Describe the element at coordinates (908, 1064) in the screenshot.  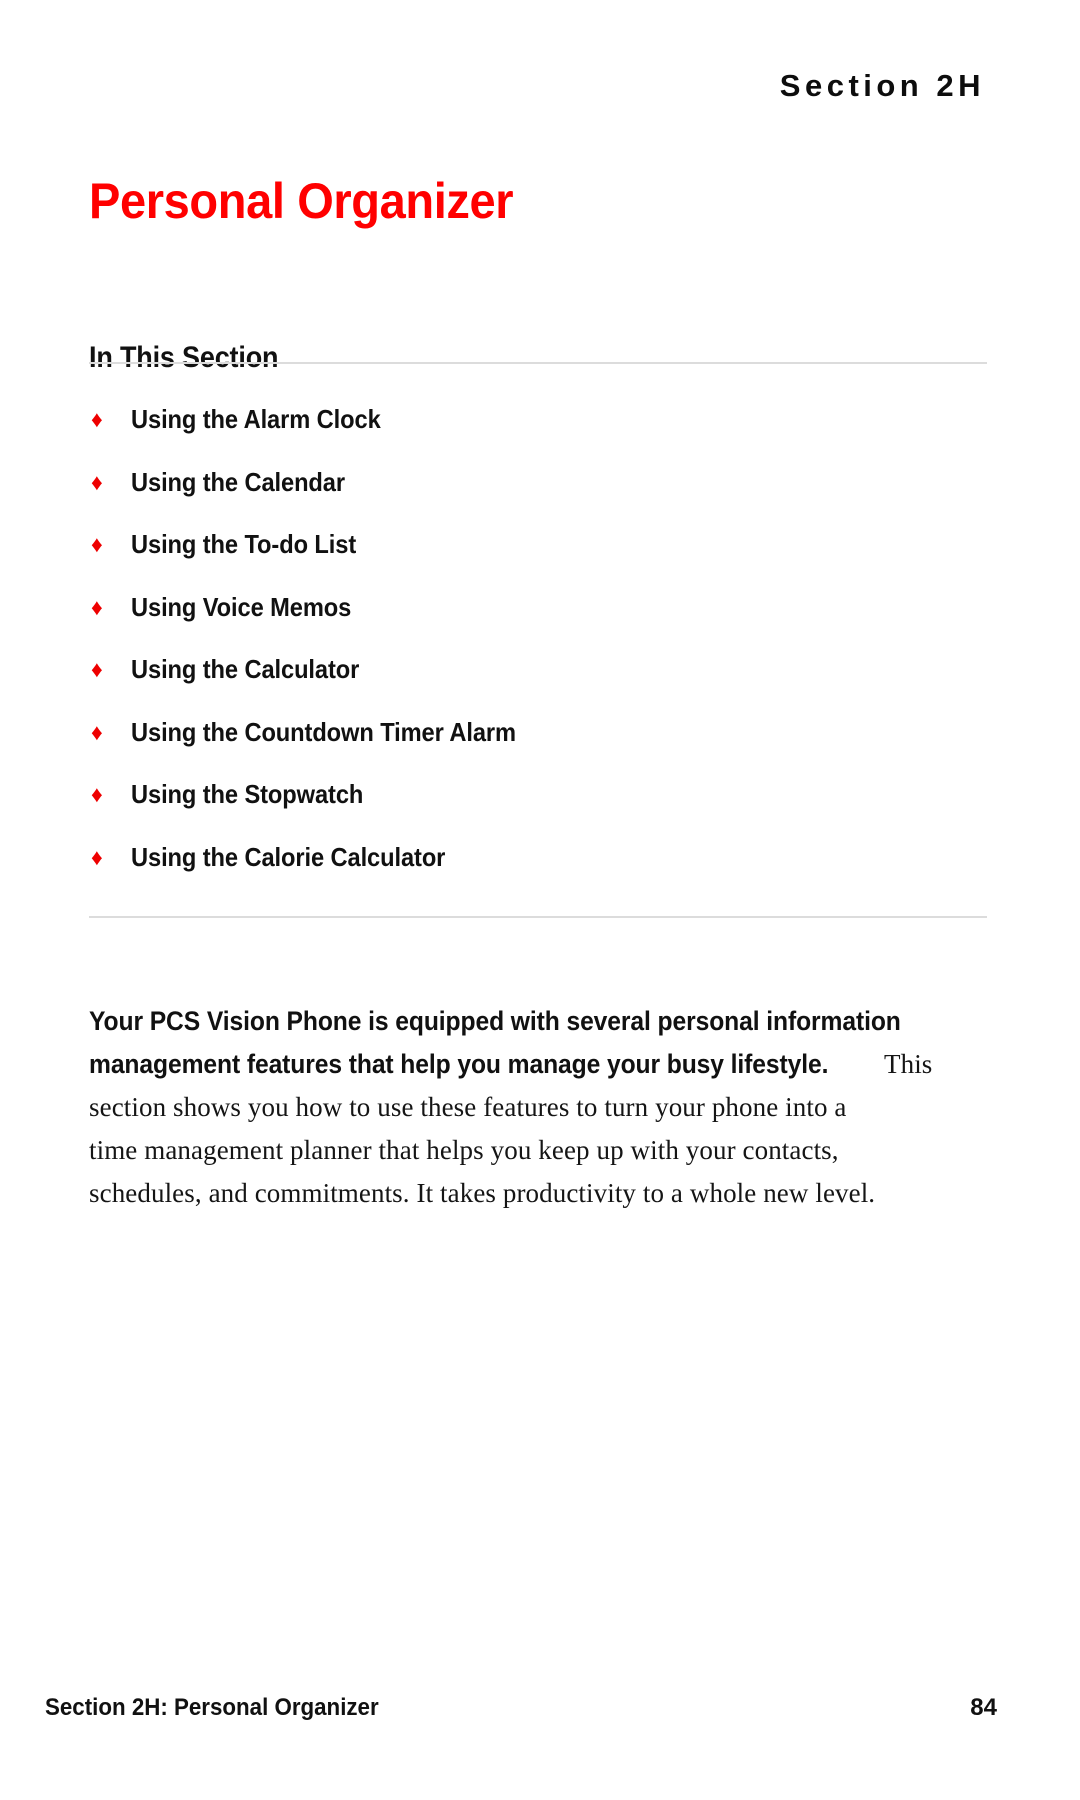
I see `intro-body-text: This` at that location.